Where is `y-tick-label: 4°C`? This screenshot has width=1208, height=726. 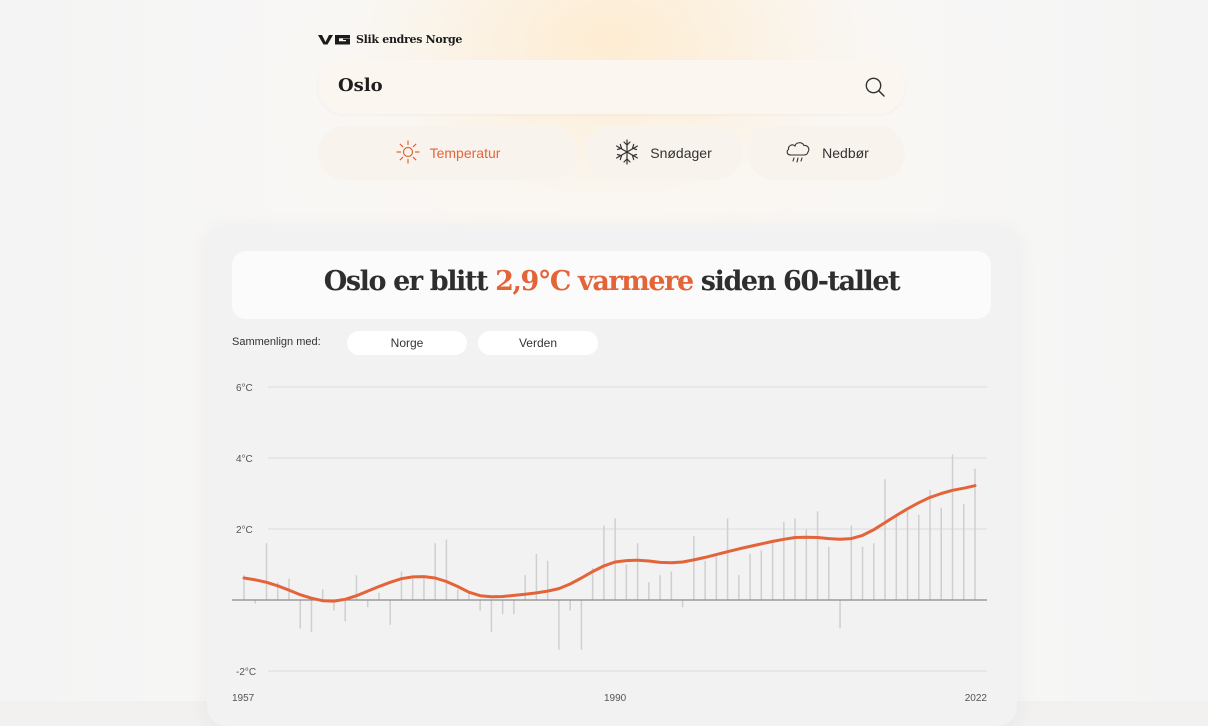 y-tick-label: 4°C is located at coordinates (244, 459).